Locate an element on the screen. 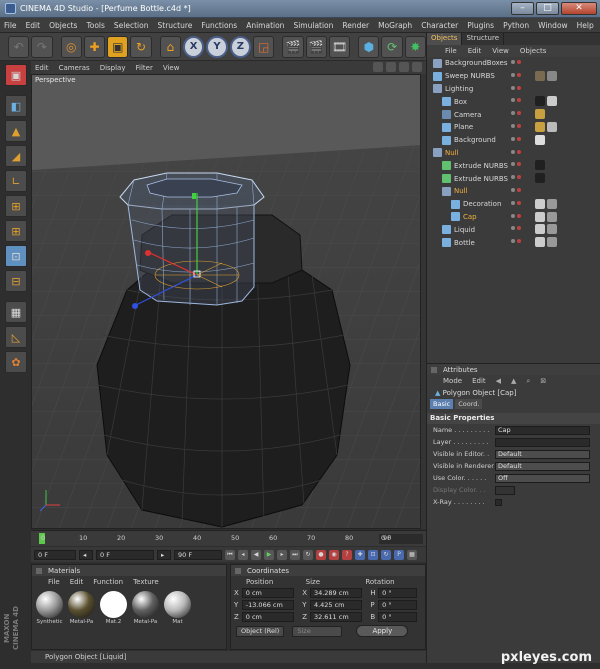 Image resolution: width=600 pixels, height=669 pixels. object-row: Extrude NURBS is located at coordinates (513, 165).